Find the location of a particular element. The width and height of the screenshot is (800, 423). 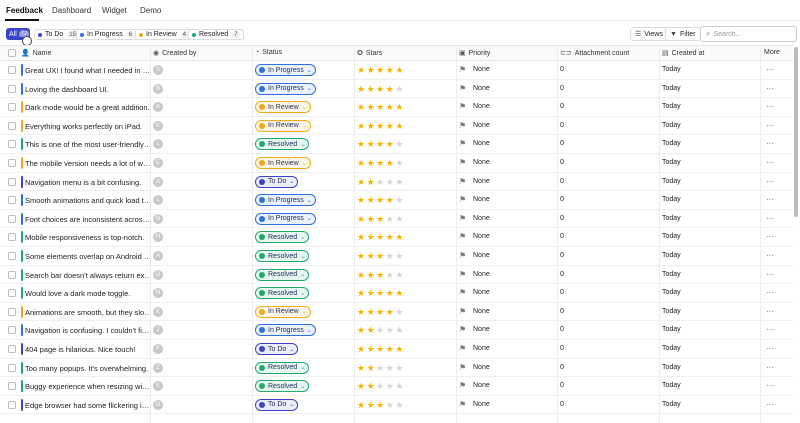

vertical-scrollbar is located at coordinates (796, 132).